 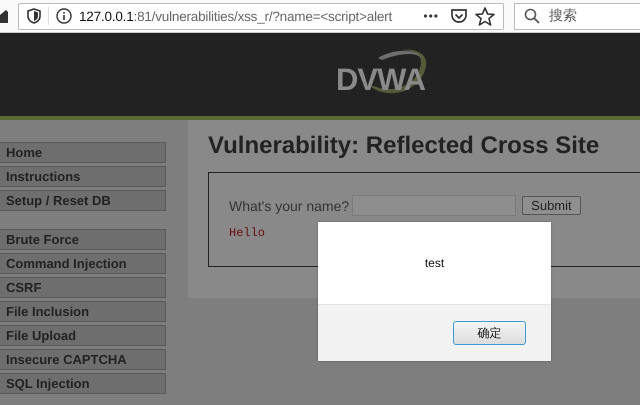 I want to click on pocket-icon, so click(x=459, y=16).